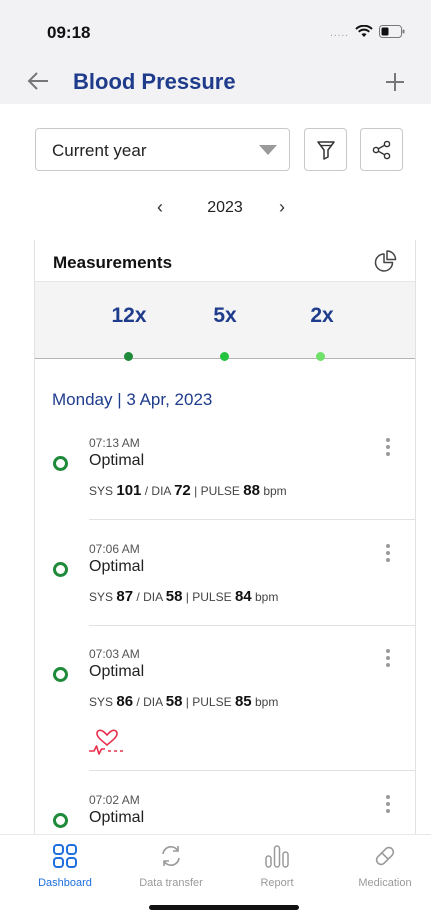  I want to click on tab-dashboard: Dashboard, so click(65, 865).